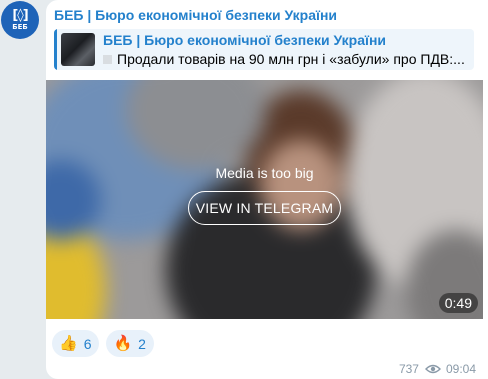 Image resolution: width=488 pixels, height=379 pixels. What do you see at coordinates (68, 343) in the screenshot?
I see `thumbs-up-icon: 👍` at bounding box center [68, 343].